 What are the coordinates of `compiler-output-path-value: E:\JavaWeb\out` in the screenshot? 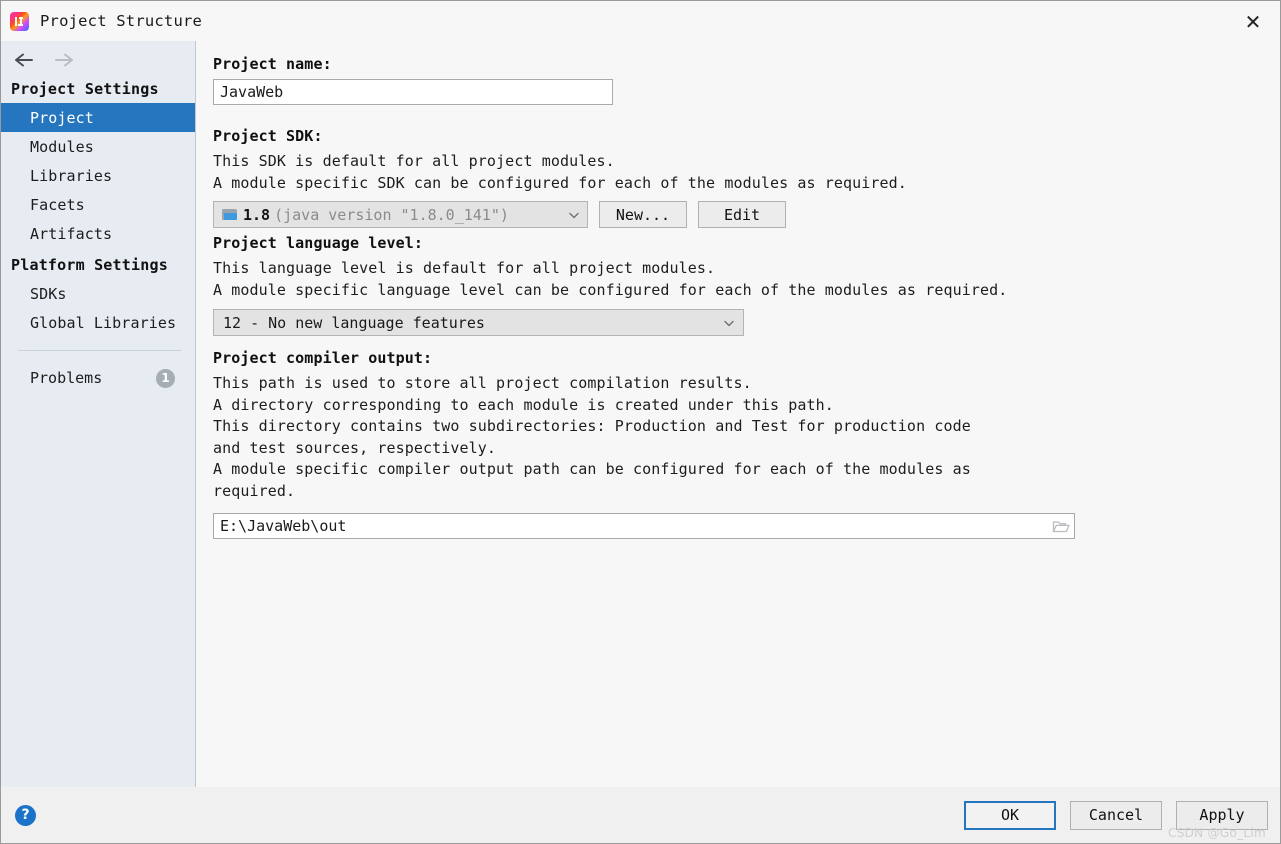 It's located at (283, 526).